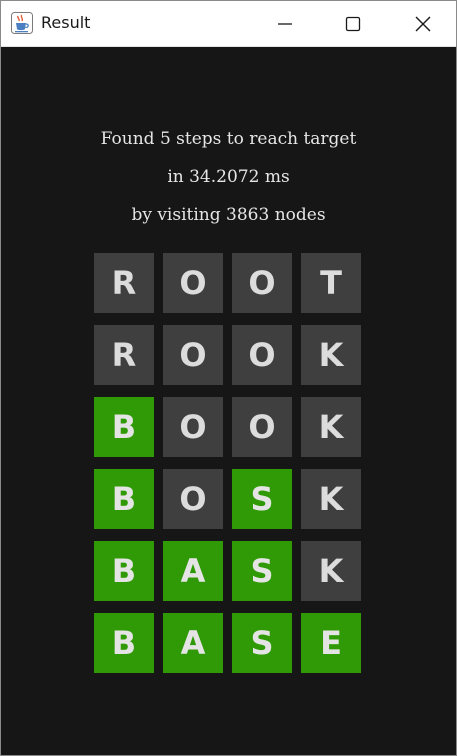  I want to click on maximize-button, so click(353, 23).